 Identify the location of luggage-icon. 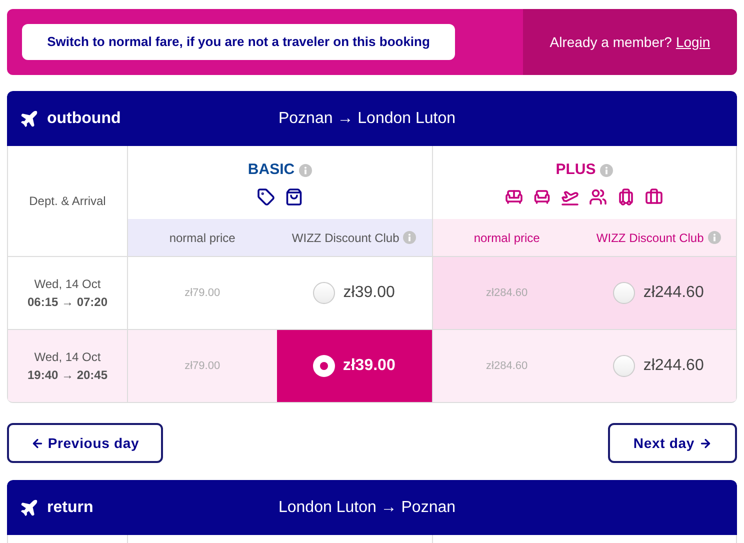
(626, 197).